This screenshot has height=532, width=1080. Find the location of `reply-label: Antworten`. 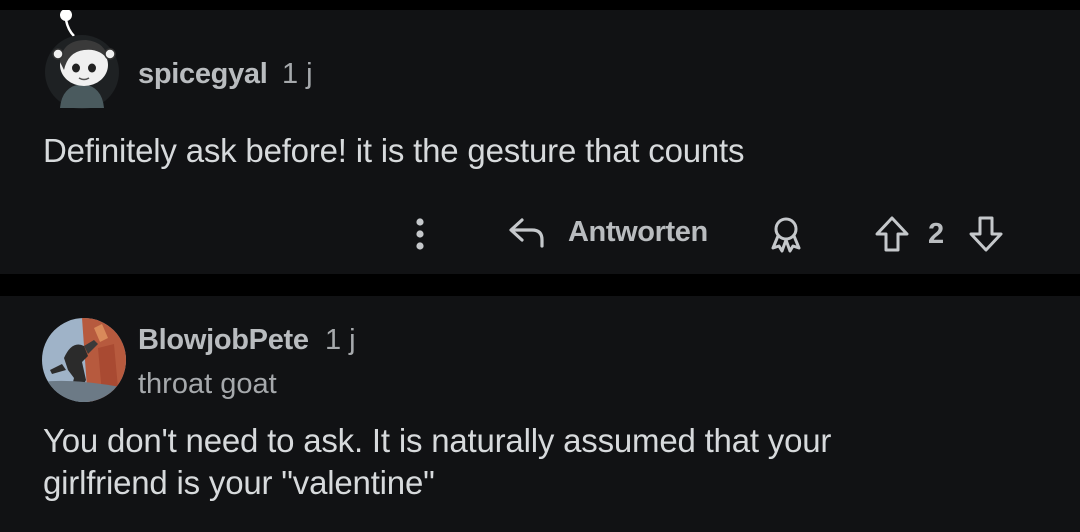

reply-label: Antworten is located at coordinates (638, 232).